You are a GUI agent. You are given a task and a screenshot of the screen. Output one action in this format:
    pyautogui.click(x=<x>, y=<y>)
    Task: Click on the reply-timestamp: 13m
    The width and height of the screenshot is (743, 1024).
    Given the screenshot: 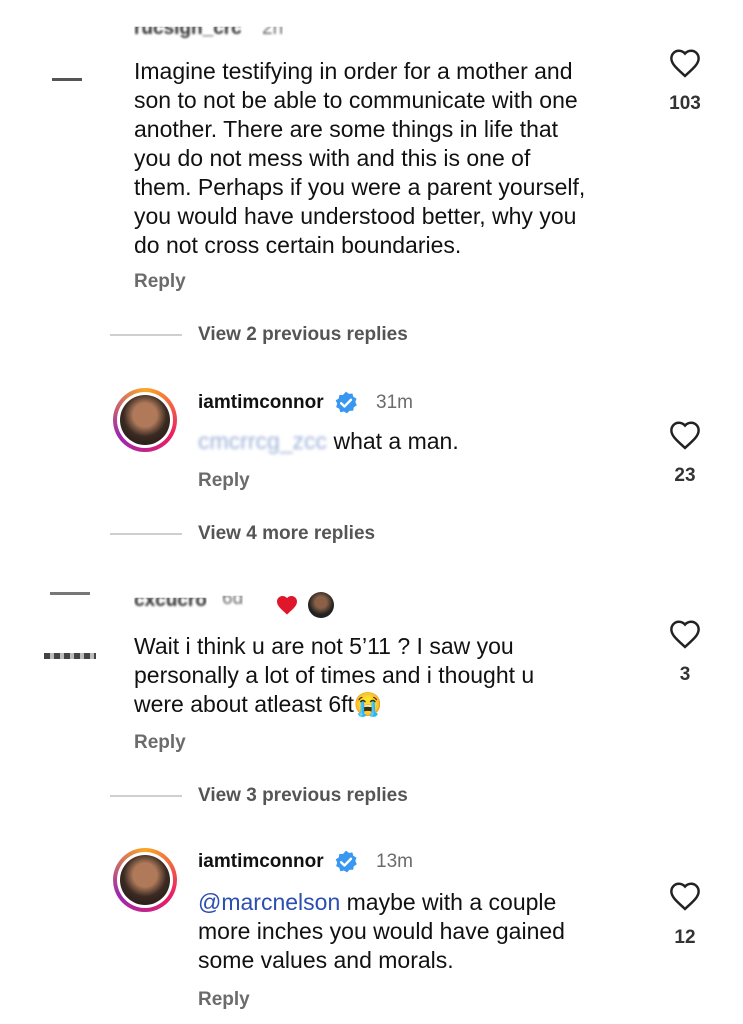 What is the action you would take?
    pyautogui.click(x=394, y=861)
    